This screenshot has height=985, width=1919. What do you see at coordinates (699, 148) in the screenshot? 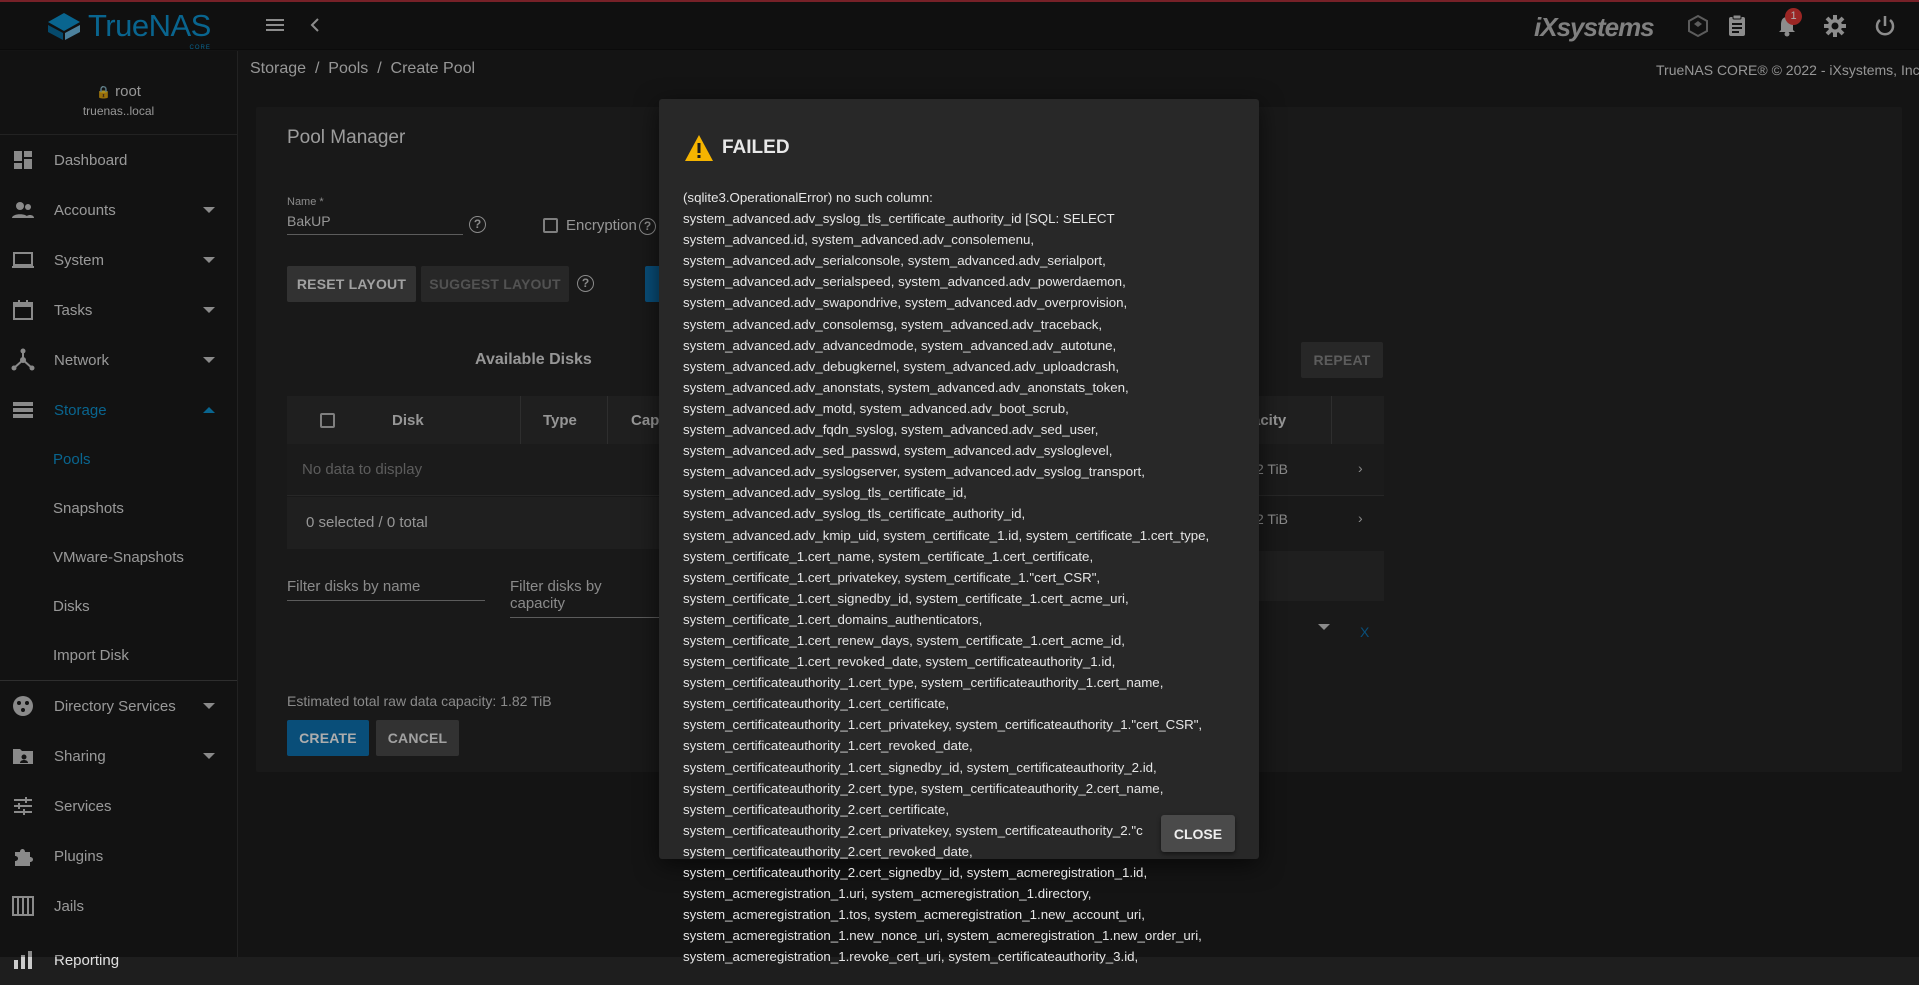
I see `warning-icon` at bounding box center [699, 148].